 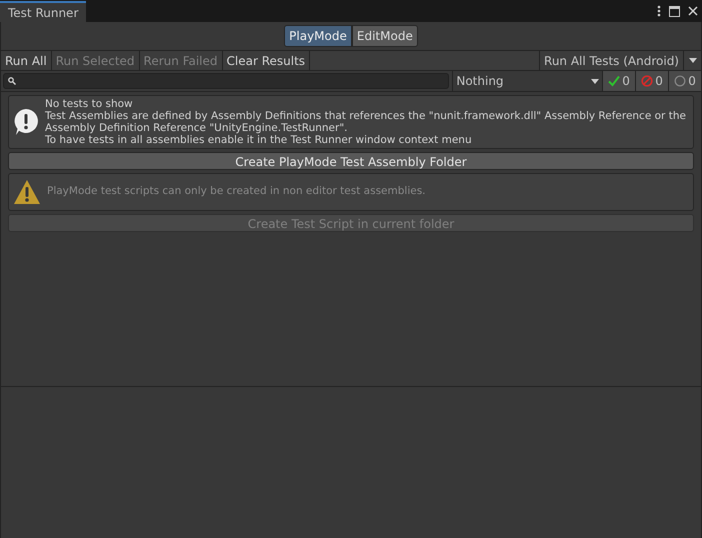 I want to click on info-icon, so click(x=26, y=122).